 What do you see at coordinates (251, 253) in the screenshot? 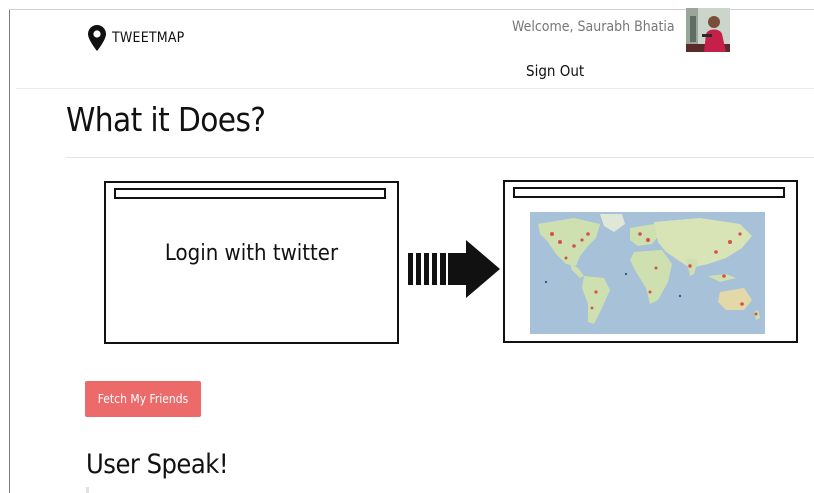
I see `login-text: Login with twitter` at bounding box center [251, 253].